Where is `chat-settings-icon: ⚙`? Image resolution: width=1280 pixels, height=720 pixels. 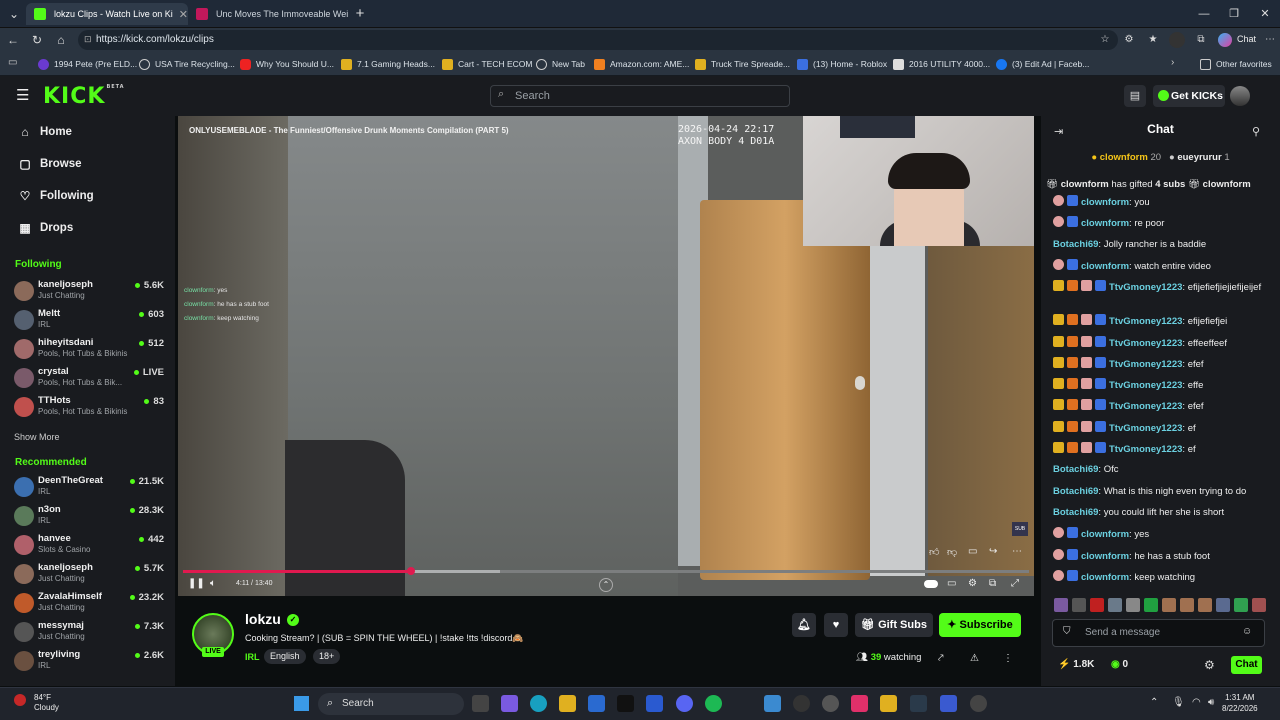
chat-settings-icon: ⚙ is located at coordinates (1209, 665).